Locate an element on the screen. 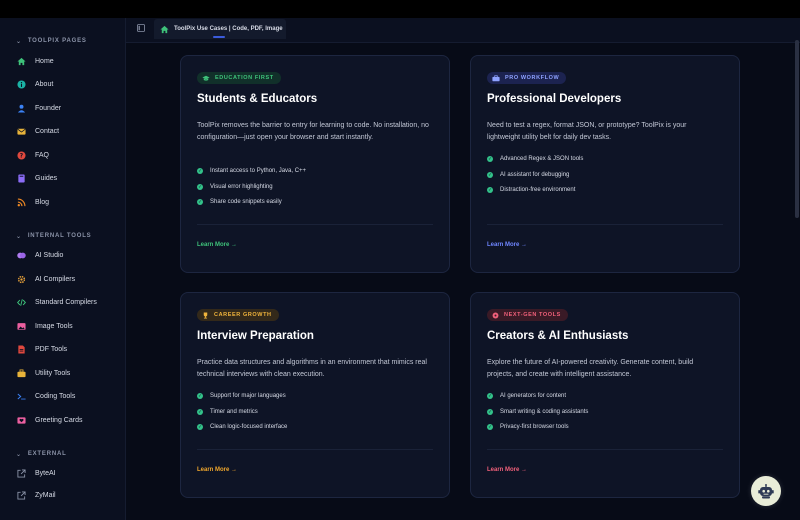  sidebar-item-home: Home is located at coordinates (63, 61).